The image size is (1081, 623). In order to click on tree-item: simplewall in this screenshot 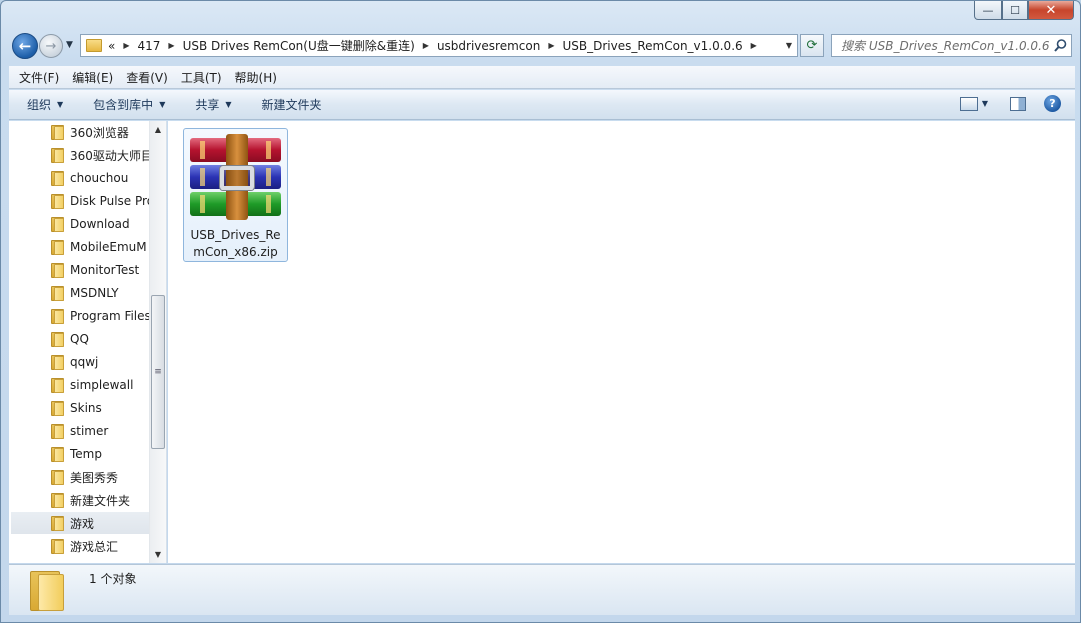, I will do `click(80, 385)`.